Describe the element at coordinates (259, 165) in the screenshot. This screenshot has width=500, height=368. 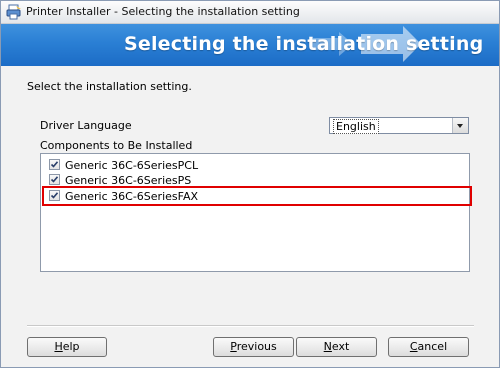
I see `list-item: Generic 36C-6SeriesPCL` at that location.